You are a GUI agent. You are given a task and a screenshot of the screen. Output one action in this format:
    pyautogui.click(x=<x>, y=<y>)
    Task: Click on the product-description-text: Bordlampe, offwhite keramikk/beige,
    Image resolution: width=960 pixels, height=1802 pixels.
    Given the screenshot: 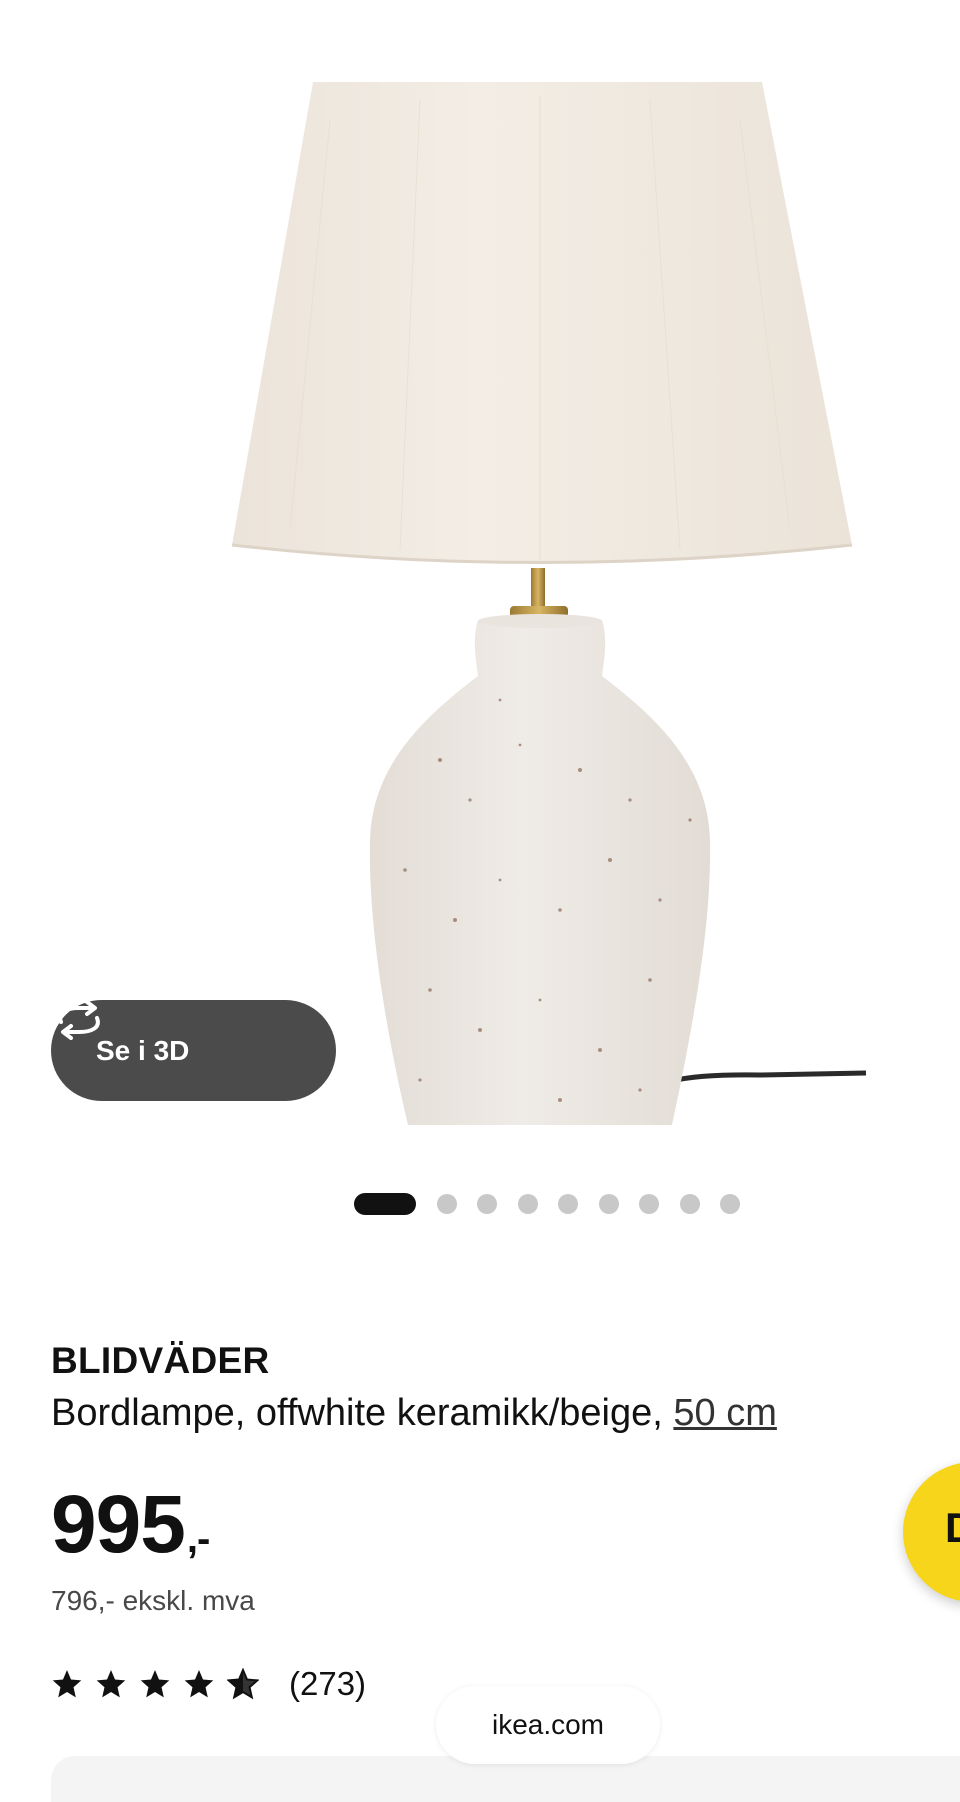 What is the action you would take?
    pyautogui.click(x=362, y=1413)
    